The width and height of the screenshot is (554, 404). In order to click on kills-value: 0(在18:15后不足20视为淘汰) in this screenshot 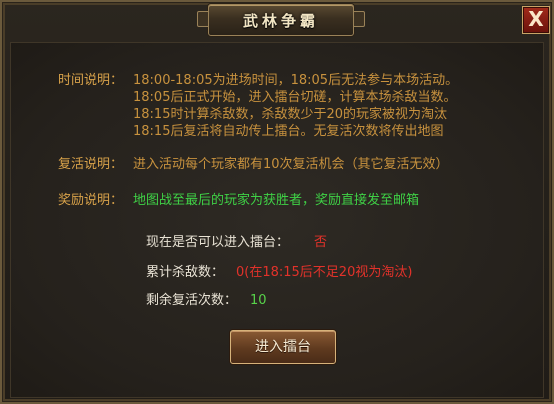, I will do `click(324, 272)`.